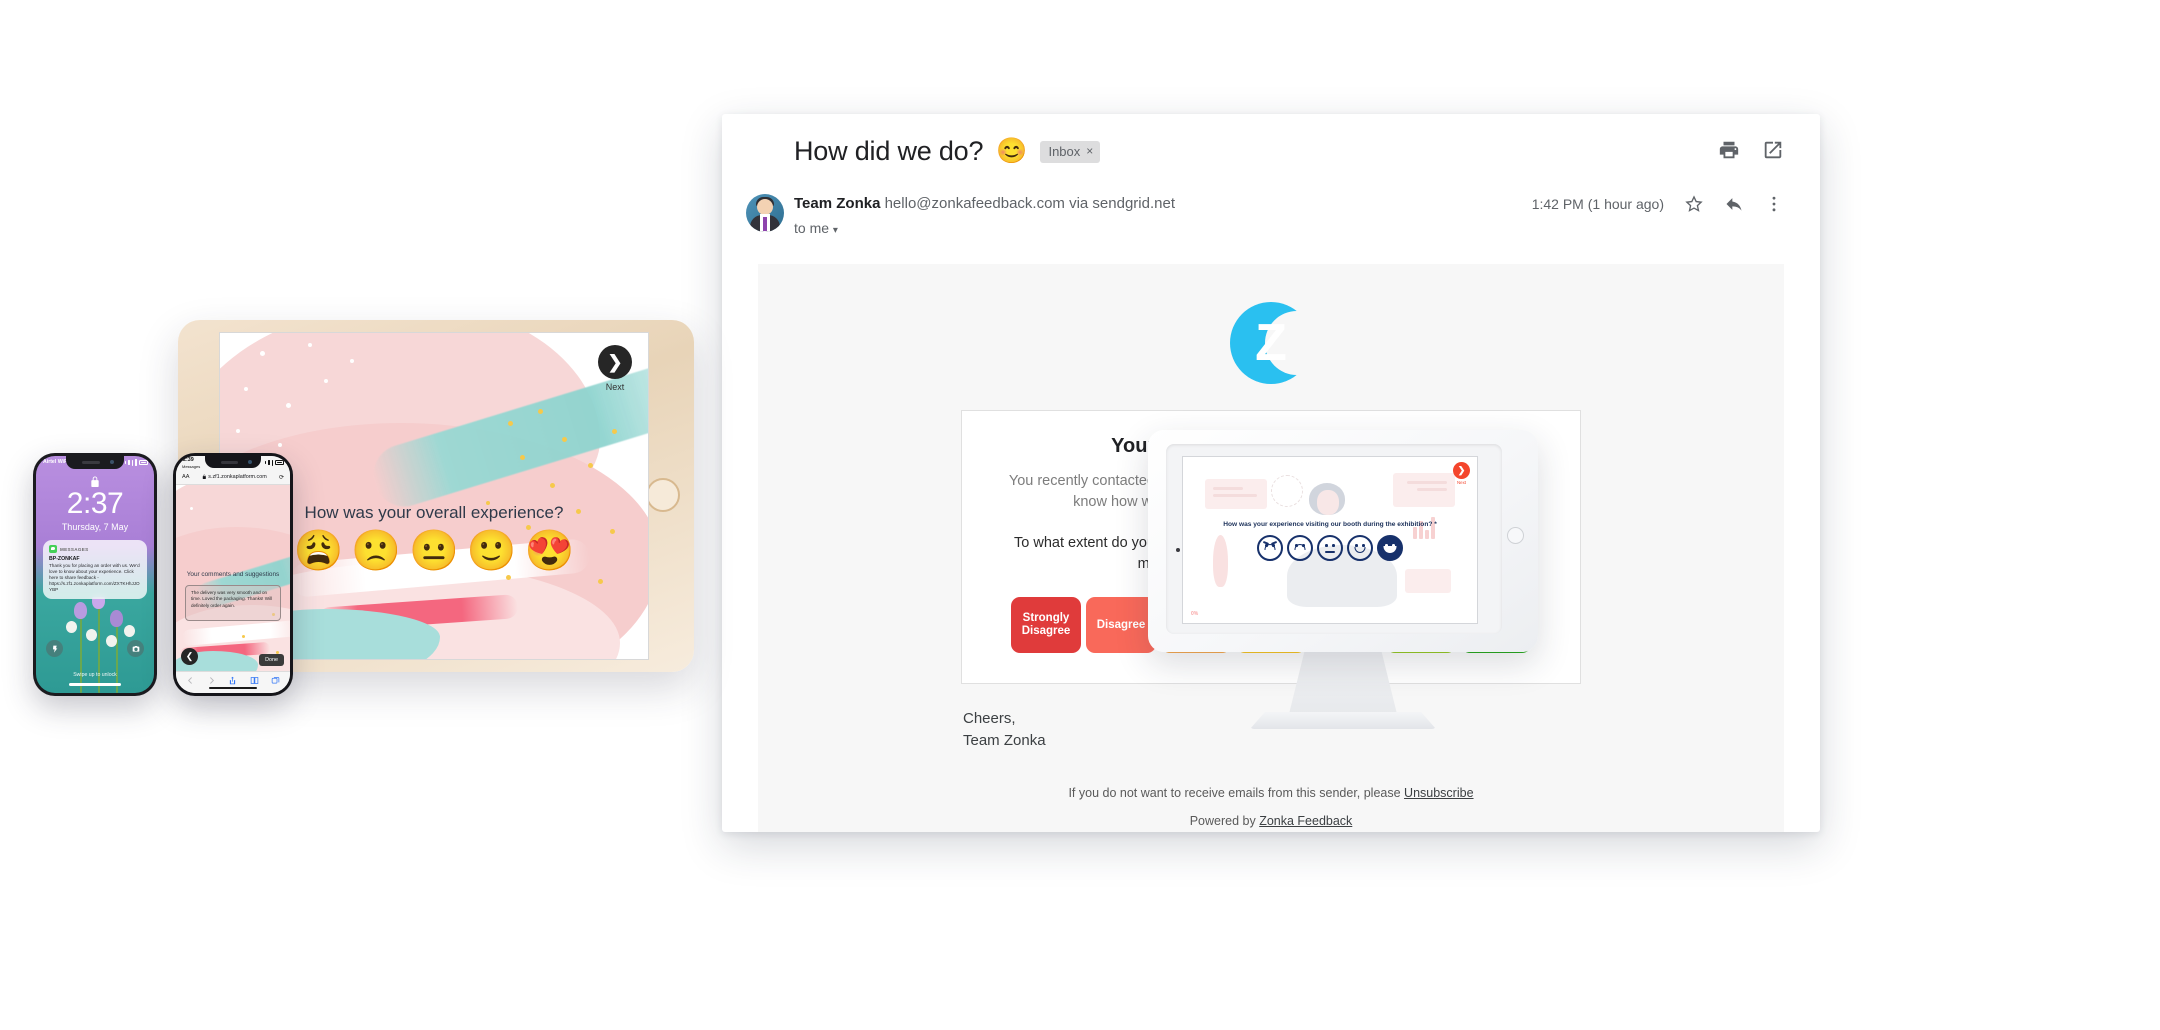  Describe the element at coordinates (1773, 150) in the screenshot. I see `open-in-new-icon` at that location.